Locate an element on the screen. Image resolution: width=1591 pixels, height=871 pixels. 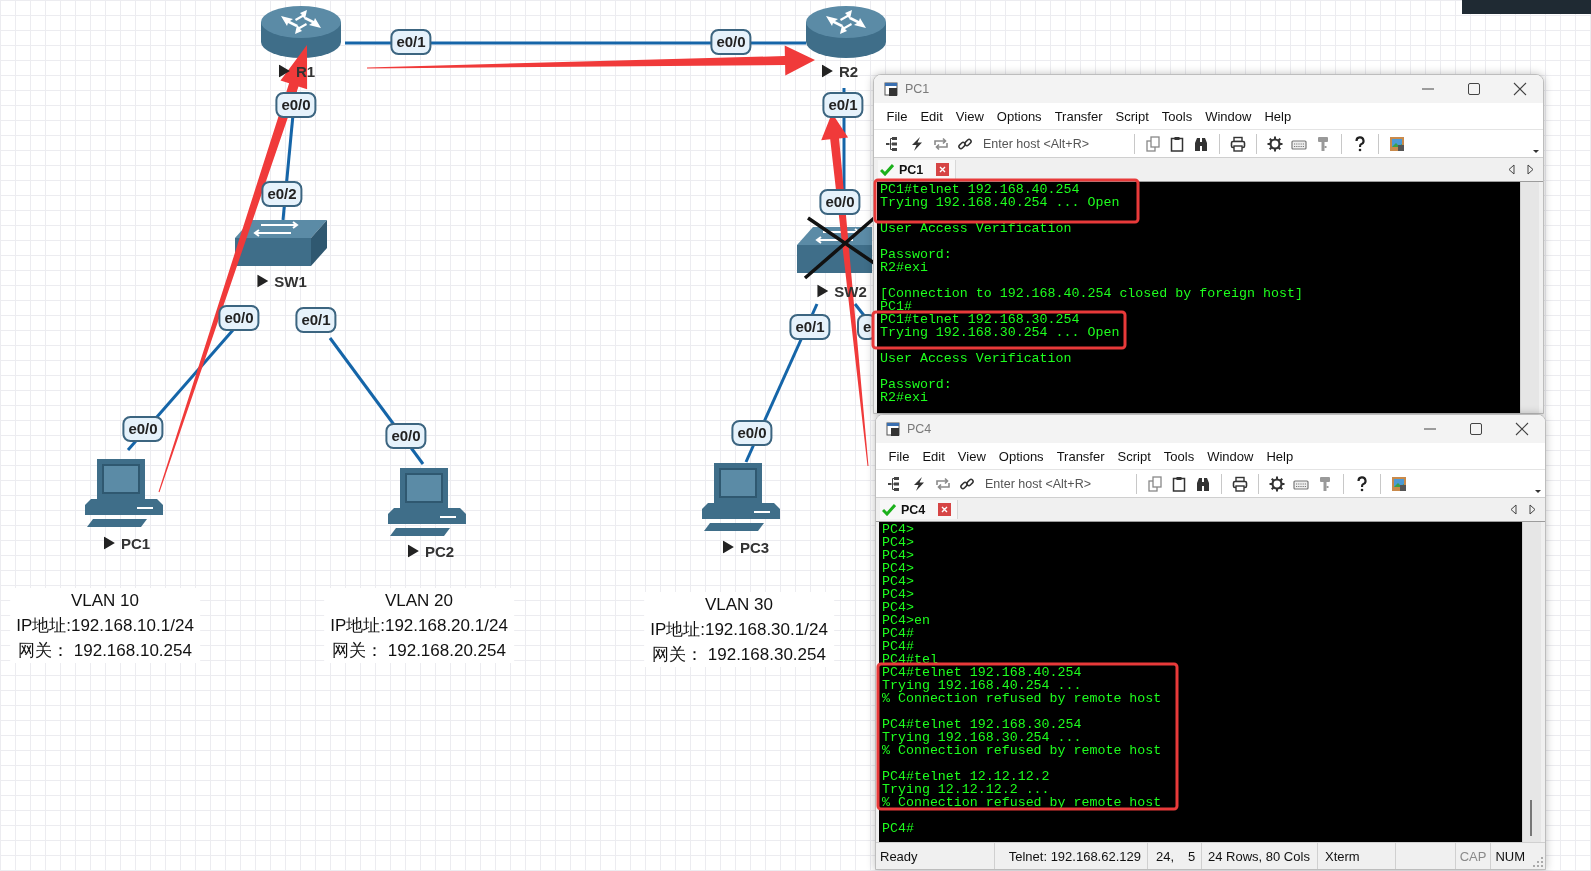
terminal-size: 24 Rows, 80 Cols is located at coordinates (1259, 856).